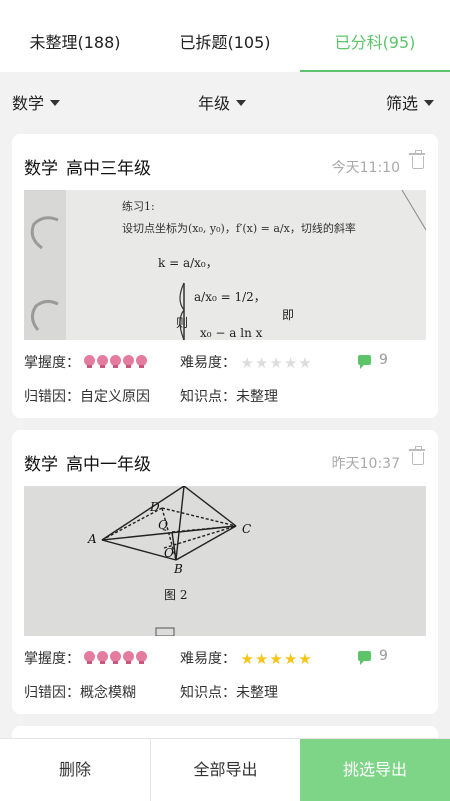  I want to click on photo-text-line2: 设切点坐标为(x₀, y₀)，f′(x) = a/x，切线的斜率, so click(239, 228).